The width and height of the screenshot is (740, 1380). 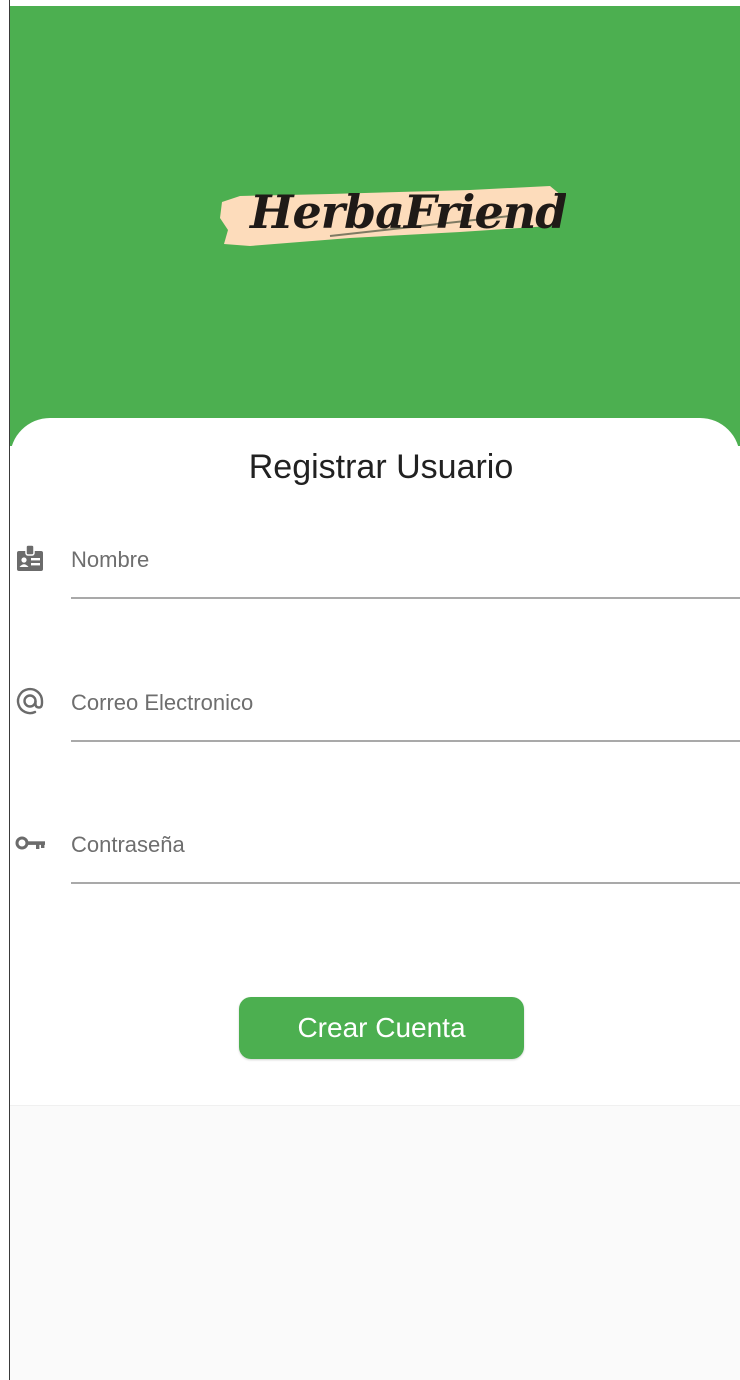 I want to click on window-edge, so click(x=5, y=690).